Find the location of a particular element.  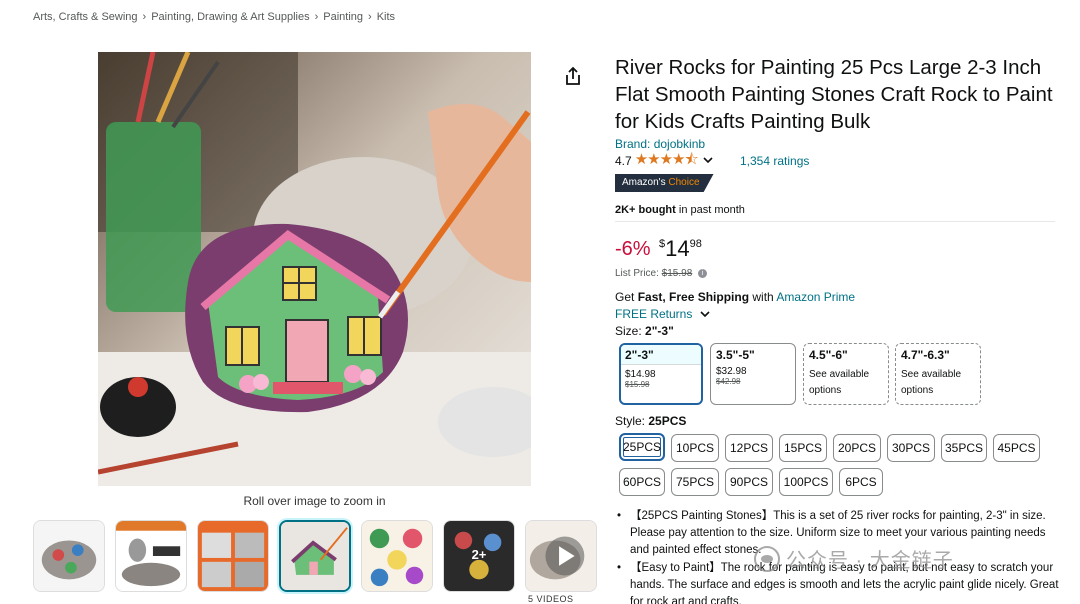

shipping-middle: with is located at coordinates (763, 297).